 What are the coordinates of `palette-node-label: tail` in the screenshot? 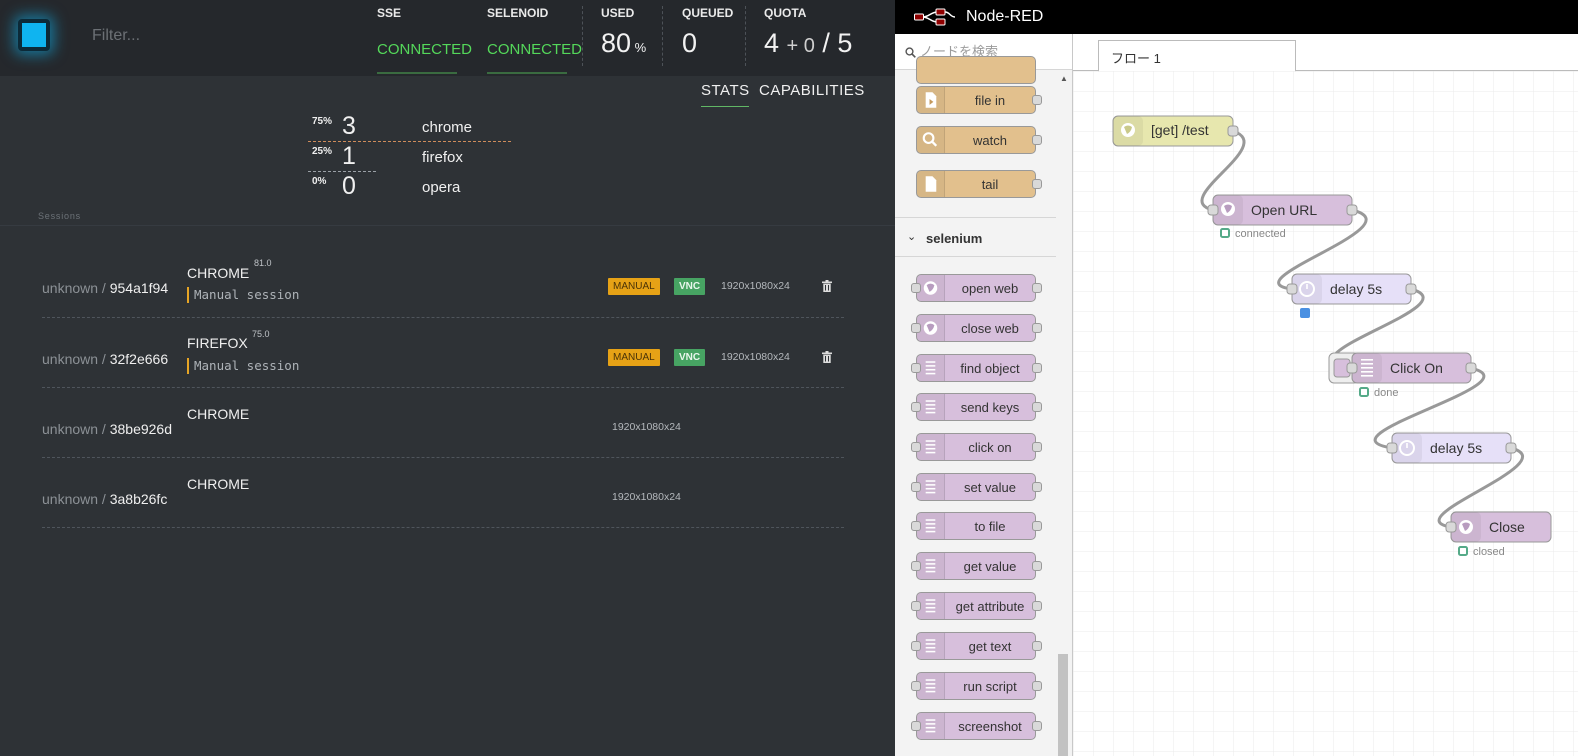 It's located at (990, 184).